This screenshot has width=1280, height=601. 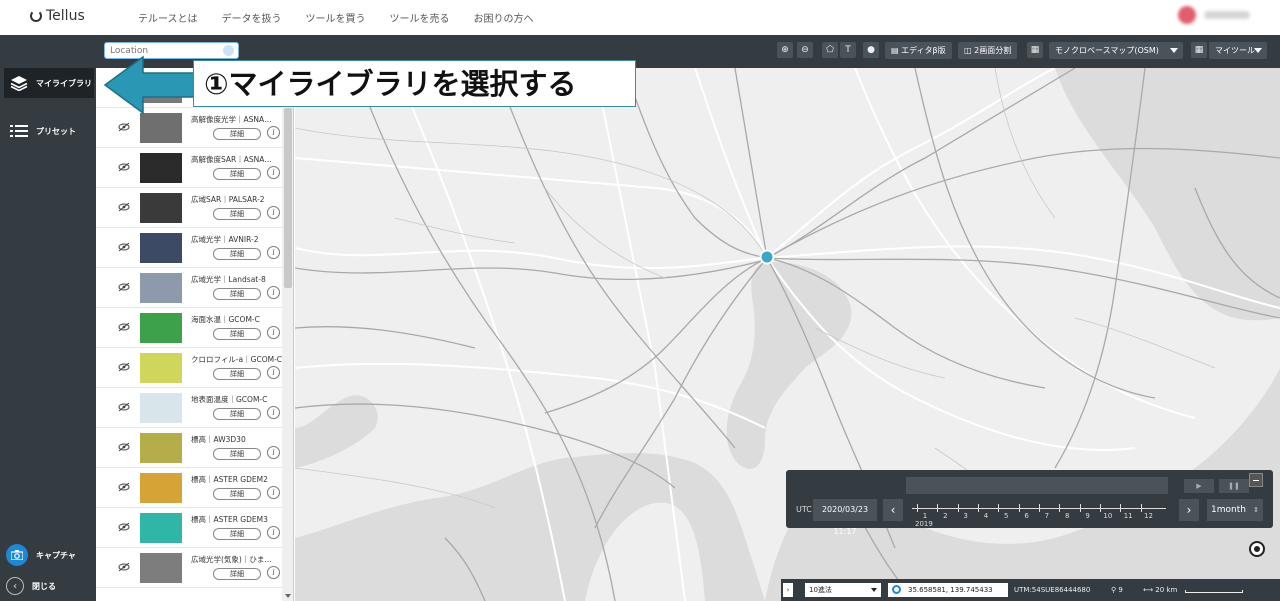 What do you see at coordinates (1199, 50) in the screenshot?
I see `apps-icon: ▦` at bounding box center [1199, 50].